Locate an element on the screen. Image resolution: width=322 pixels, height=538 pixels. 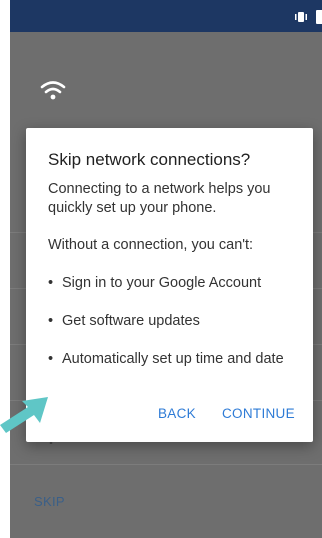
dialog-subheading: Without a connection, you can't: is located at coordinates (151, 245).